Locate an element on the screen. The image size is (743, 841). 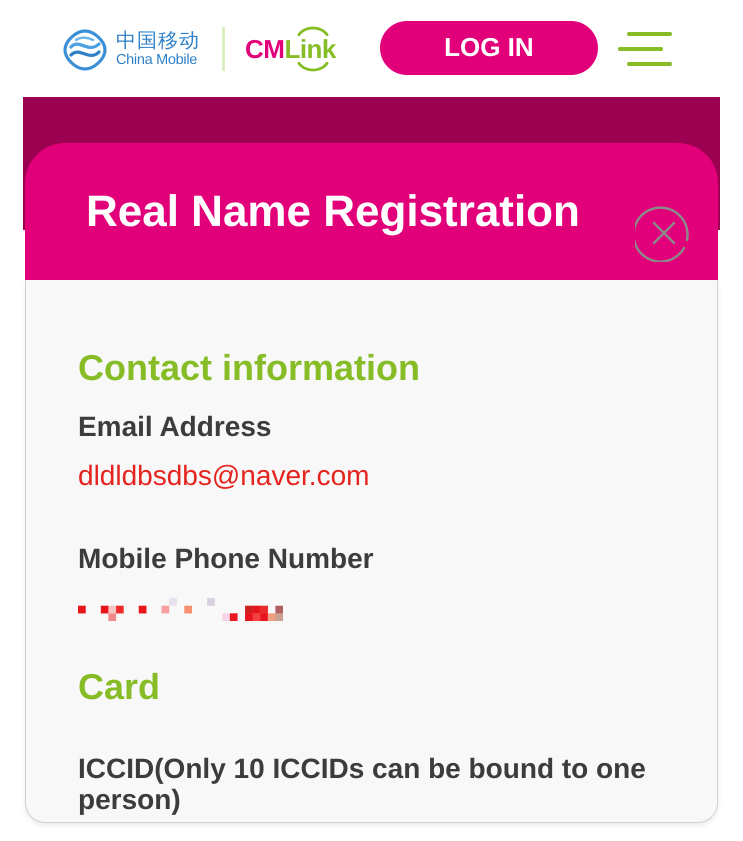
section-heading: Card is located at coordinates (120, 687).